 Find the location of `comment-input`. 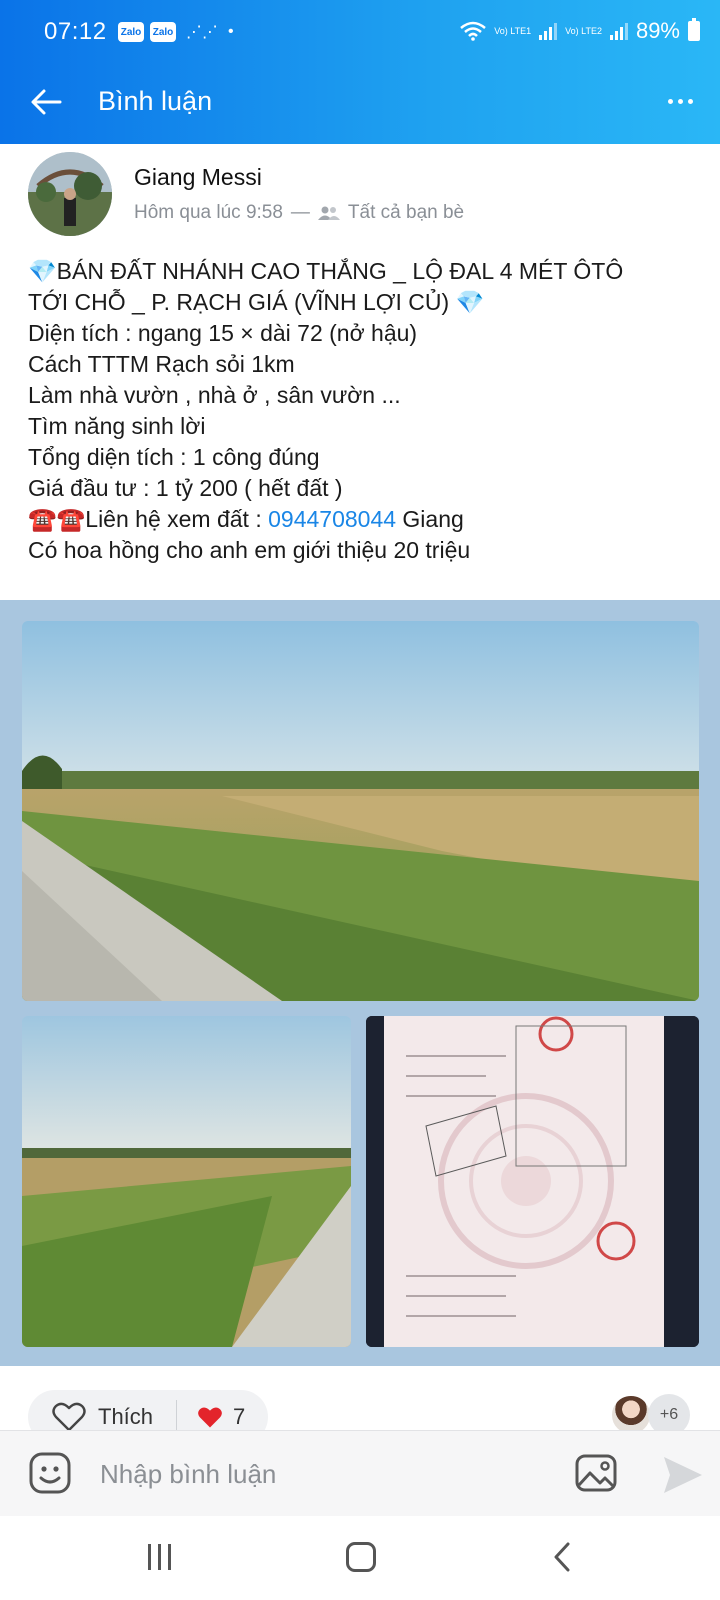

comment-input is located at coordinates (310, 1474).